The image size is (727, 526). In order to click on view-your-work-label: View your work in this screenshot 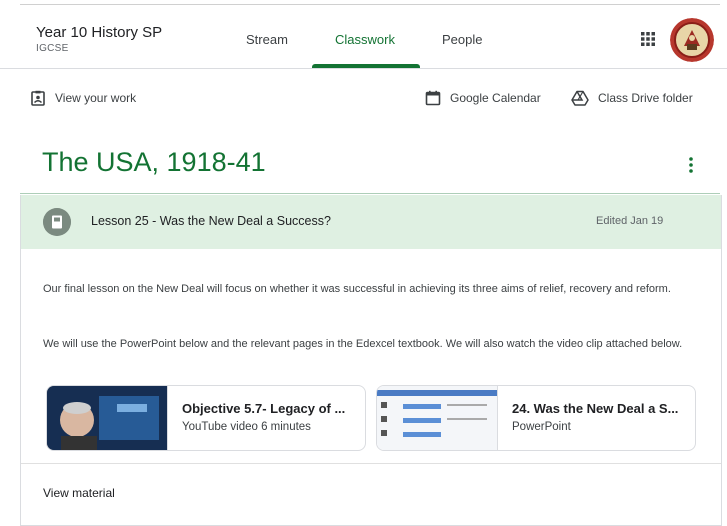, I will do `click(96, 98)`.